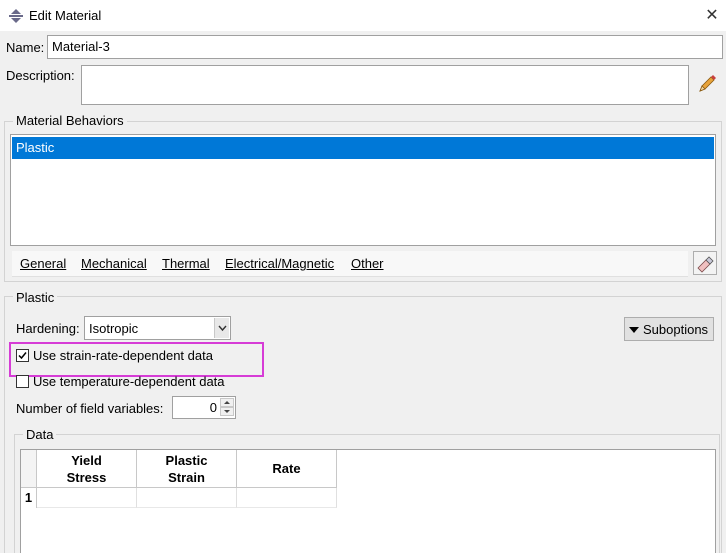  I want to click on temperature-label: Use temperature-dependent data, so click(129, 381).